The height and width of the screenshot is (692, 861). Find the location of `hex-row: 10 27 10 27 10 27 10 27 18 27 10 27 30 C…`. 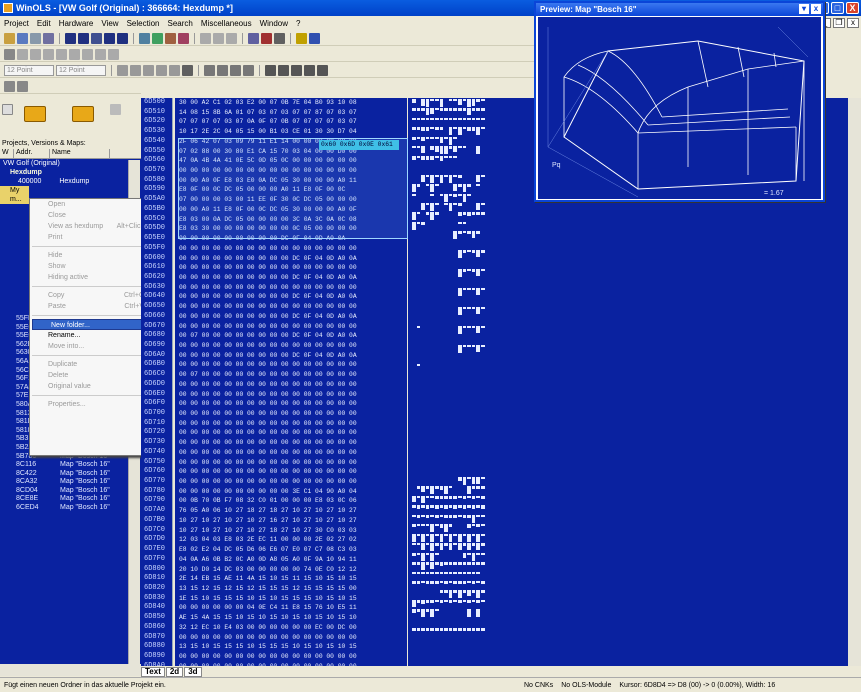

hex-row: 10 27 10 27 10 27 10 27 18 27 10 27 30 C… is located at coordinates (291, 531).